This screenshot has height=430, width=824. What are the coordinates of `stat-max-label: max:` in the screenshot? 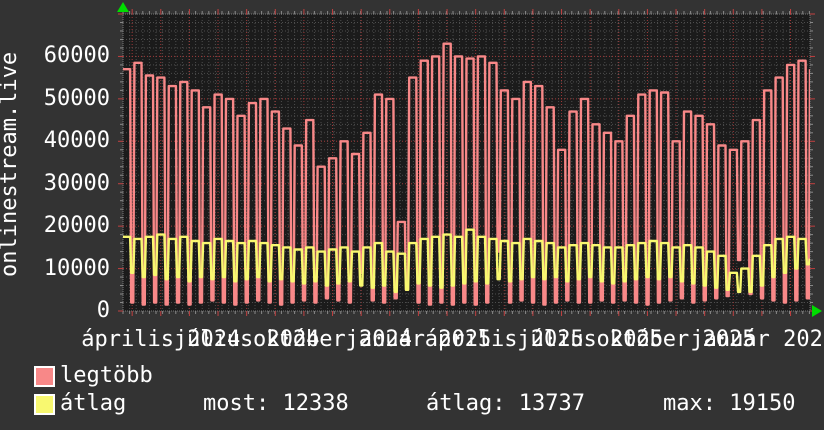 It's located at (689, 403).